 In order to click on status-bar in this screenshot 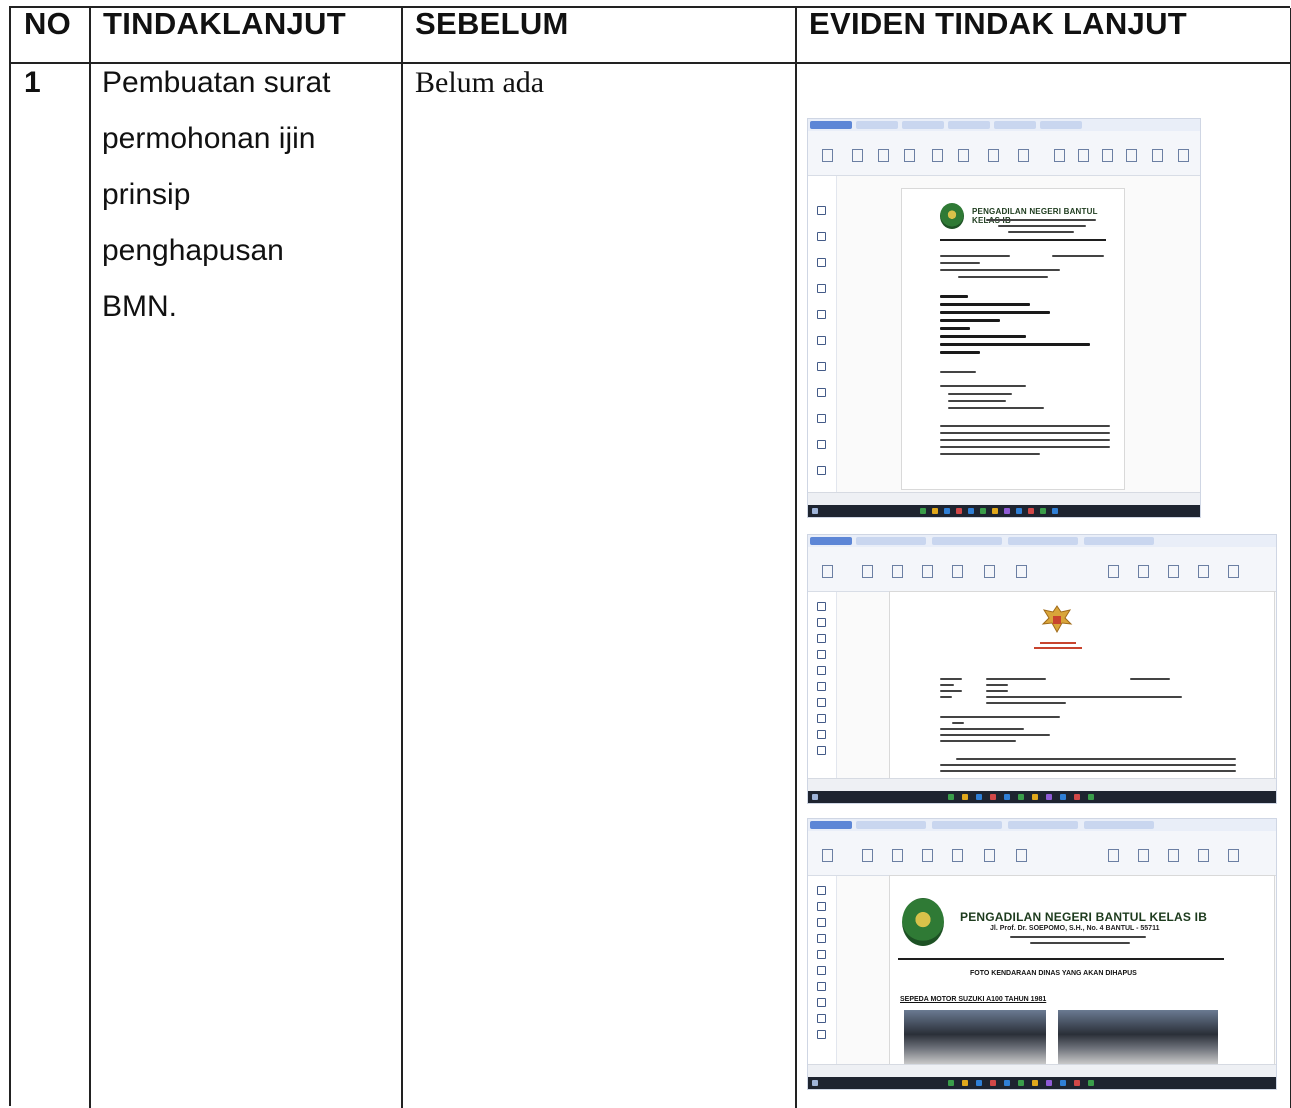, I will do `click(1042, 1070)`.